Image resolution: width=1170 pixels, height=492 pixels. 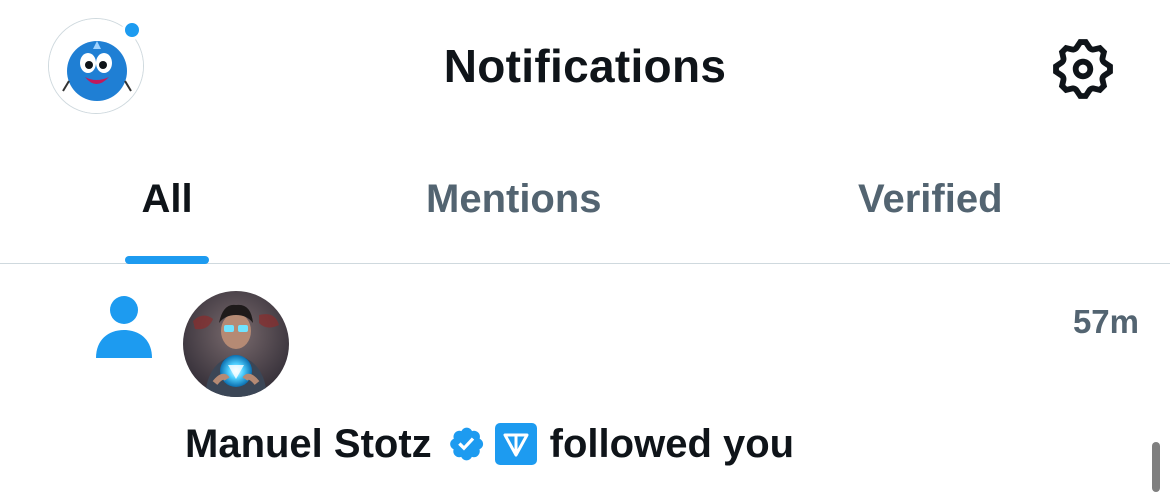 I want to click on tab-all: All, so click(x=167, y=199).